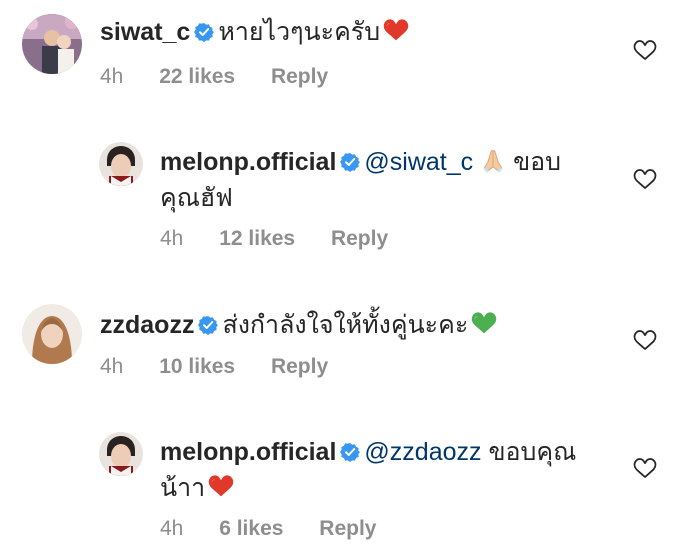 Image resolution: width=696 pixels, height=556 pixels. What do you see at coordinates (197, 366) in the screenshot?
I see `likes-count: 10 likes` at bounding box center [197, 366].